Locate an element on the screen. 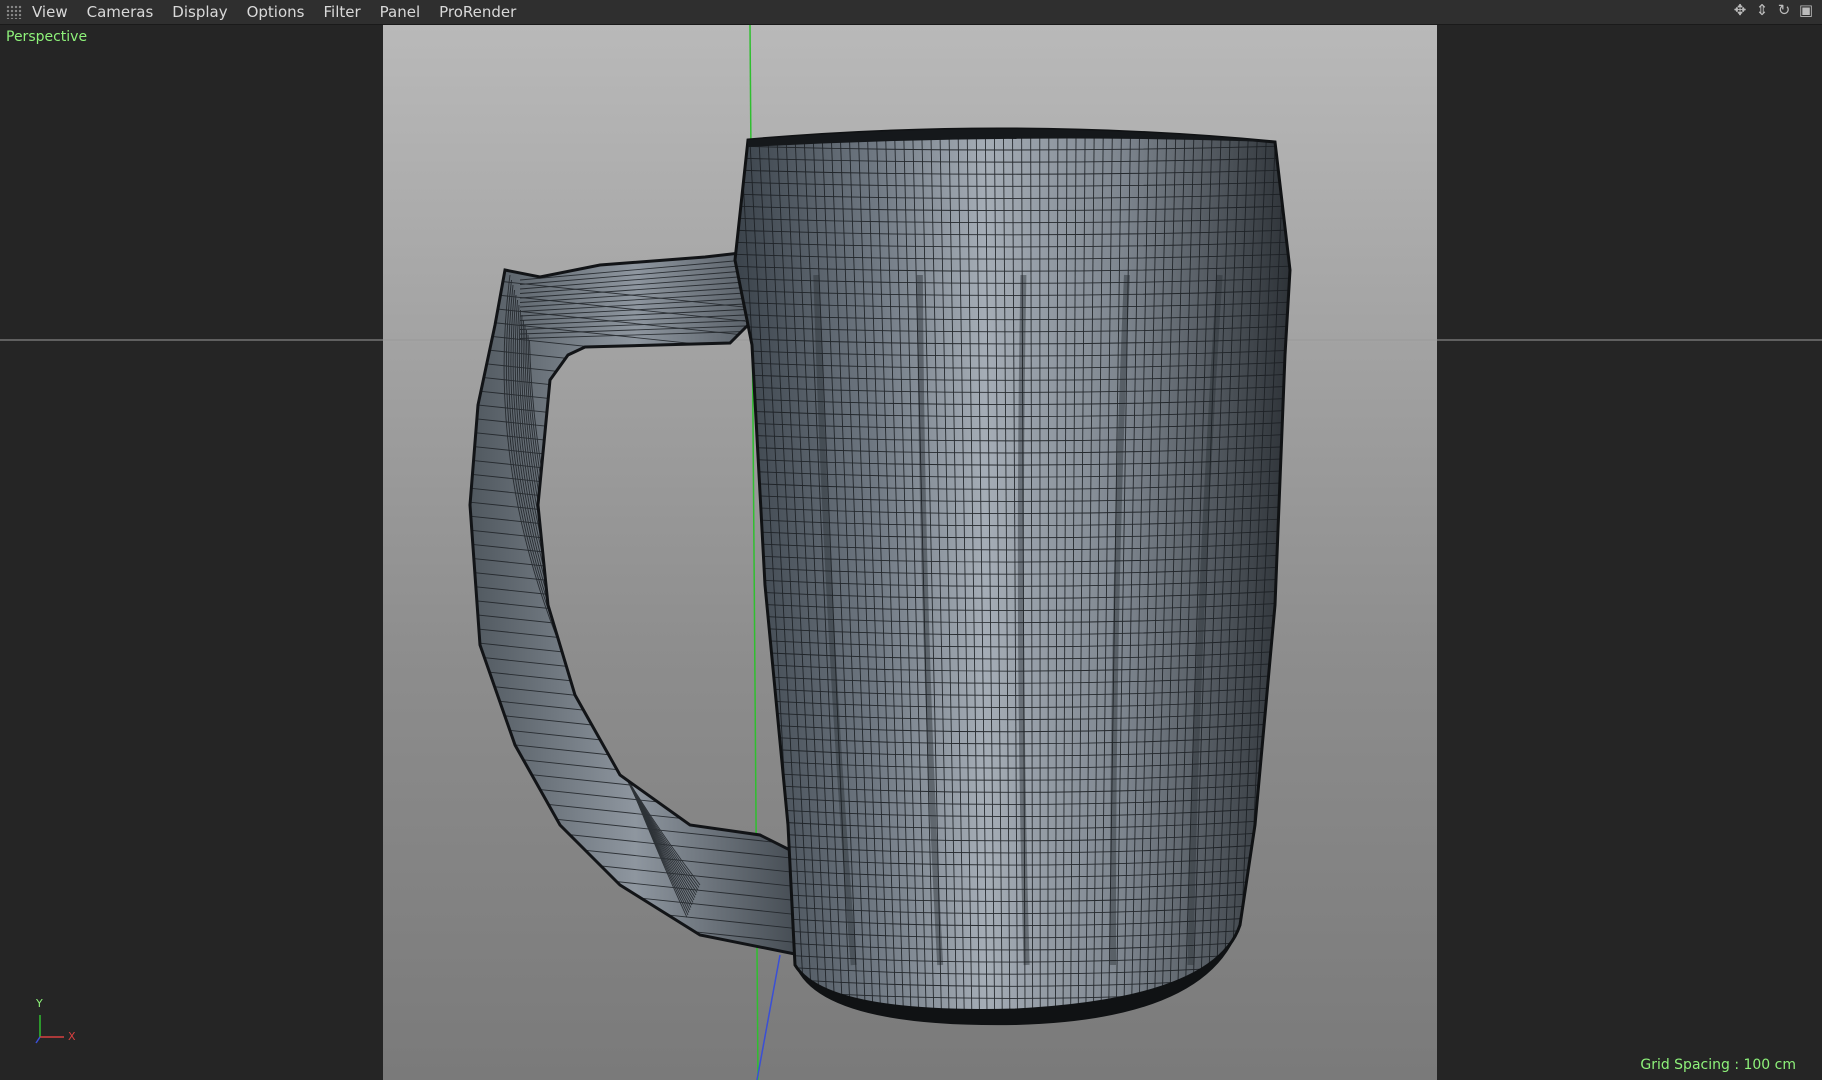  rotate-view-icon: ↻ is located at coordinates (1784, 10).